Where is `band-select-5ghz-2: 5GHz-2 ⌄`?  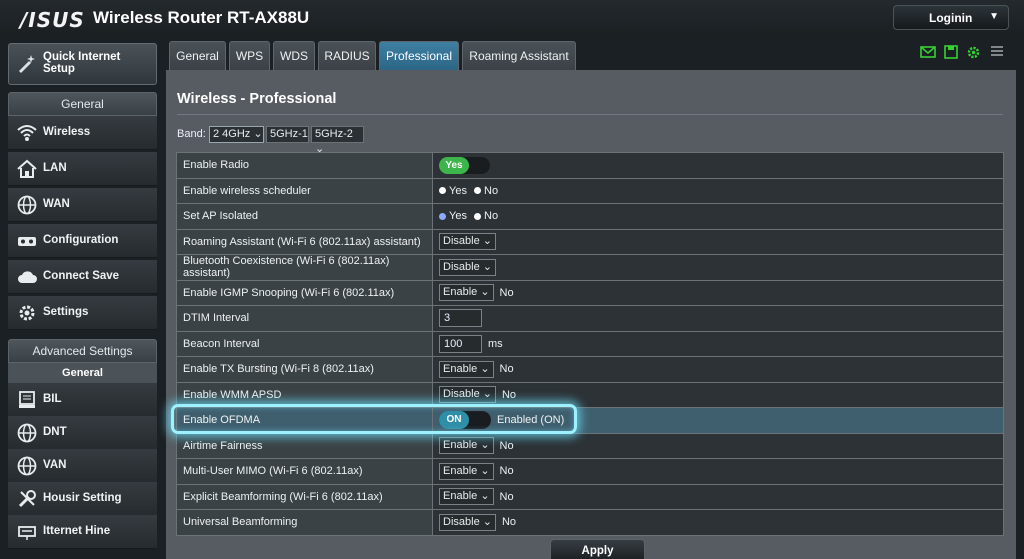
band-select-5ghz-2: 5GHz-2 ⌄ is located at coordinates (337, 140).